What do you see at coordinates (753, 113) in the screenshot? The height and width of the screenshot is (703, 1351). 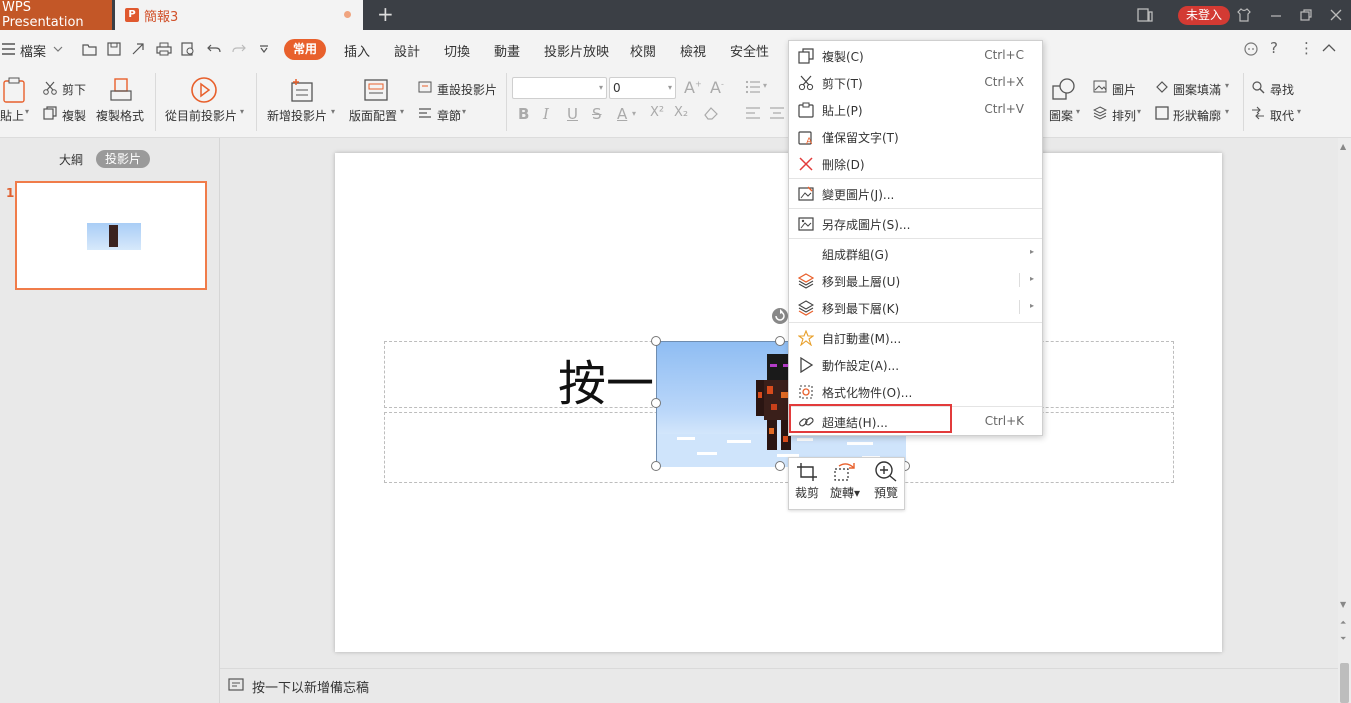 I see `align-left-icon` at bounding box center [753, 113].